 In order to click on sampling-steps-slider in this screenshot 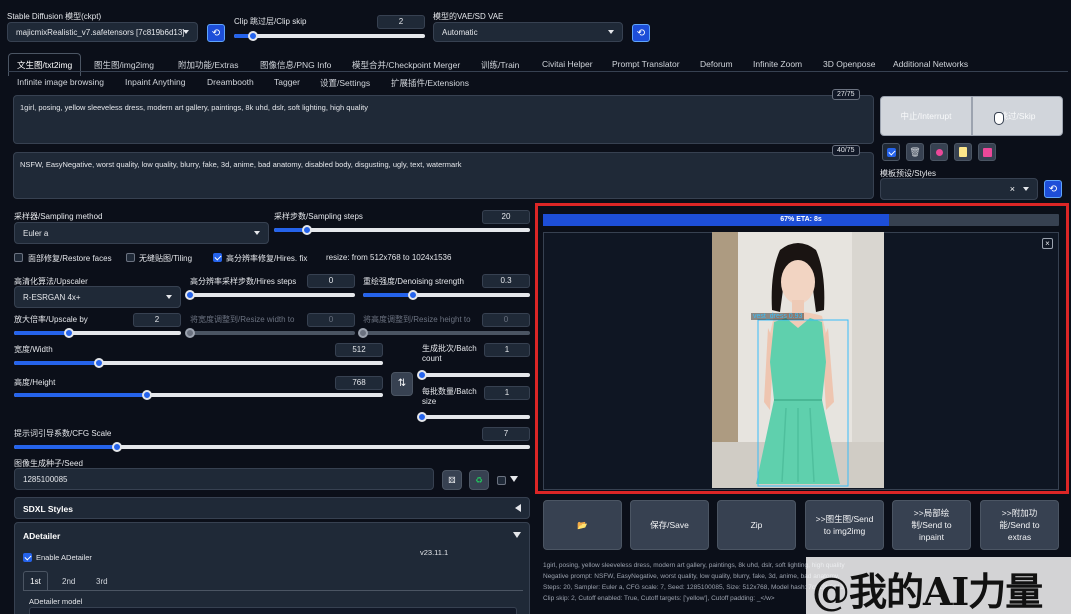, I will do `click(402, 230)`.